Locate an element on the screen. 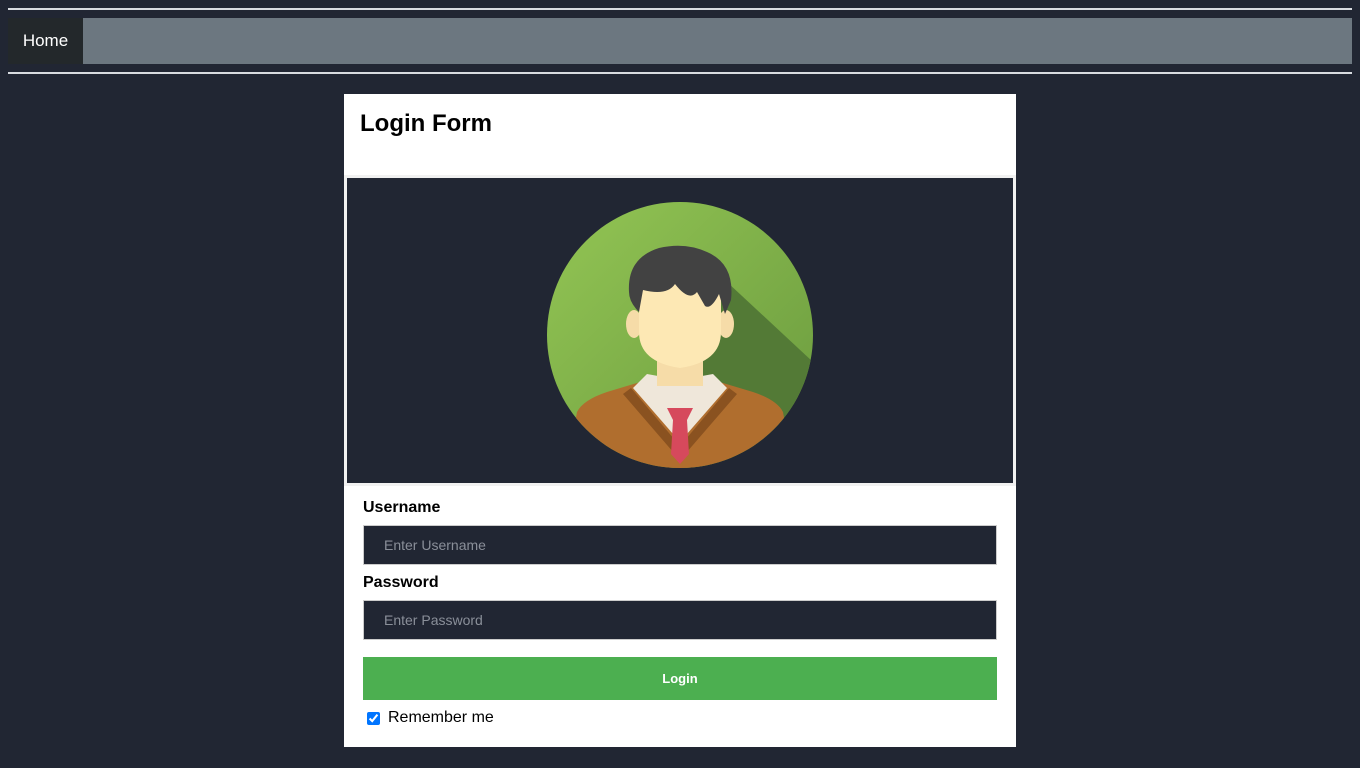  remember-row: Remember me is located at coordinates (430, 718).